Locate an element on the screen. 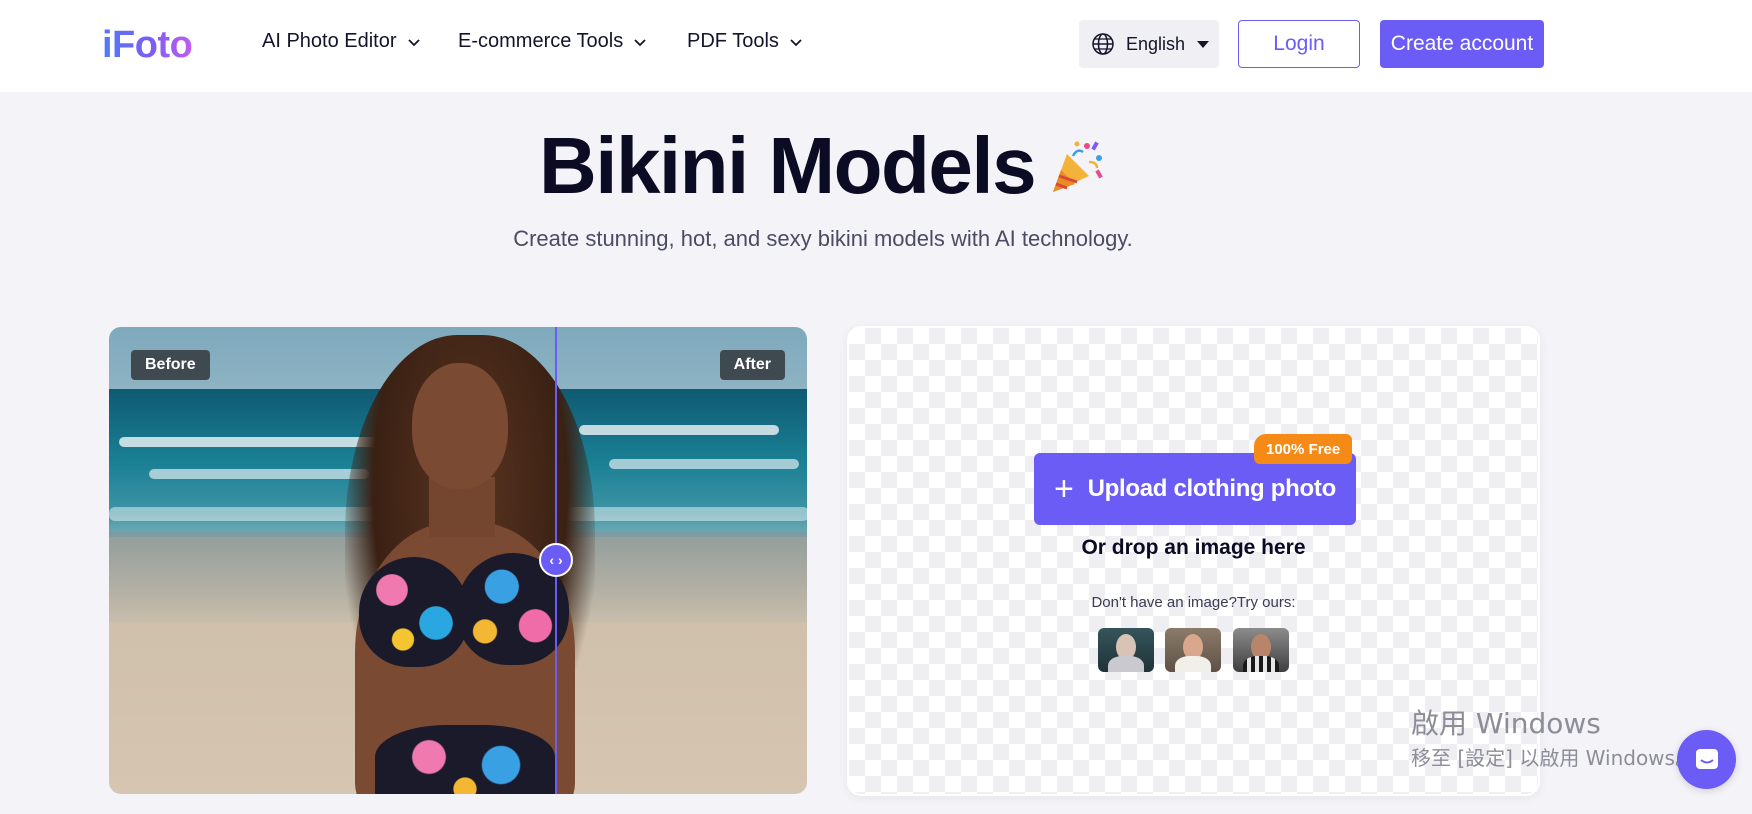 The width and height of the screenshot is (1752, 814). drop-hint: Or drop an image here is located at coordinates (1193, 547).